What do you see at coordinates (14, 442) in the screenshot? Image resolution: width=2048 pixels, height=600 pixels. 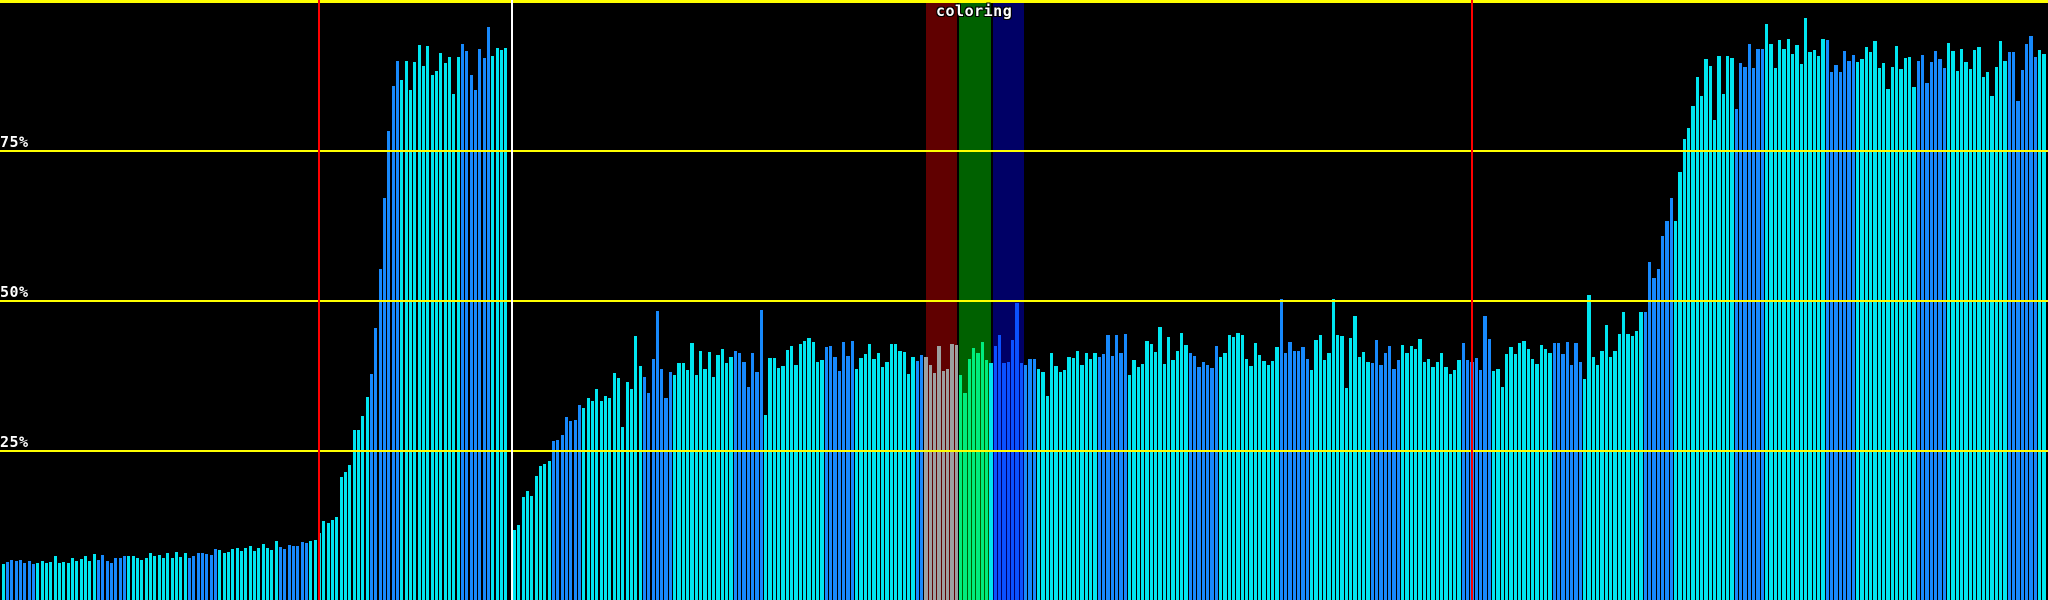 I see `y-axis-label-25: 25%` at bounding box center [14, 442].